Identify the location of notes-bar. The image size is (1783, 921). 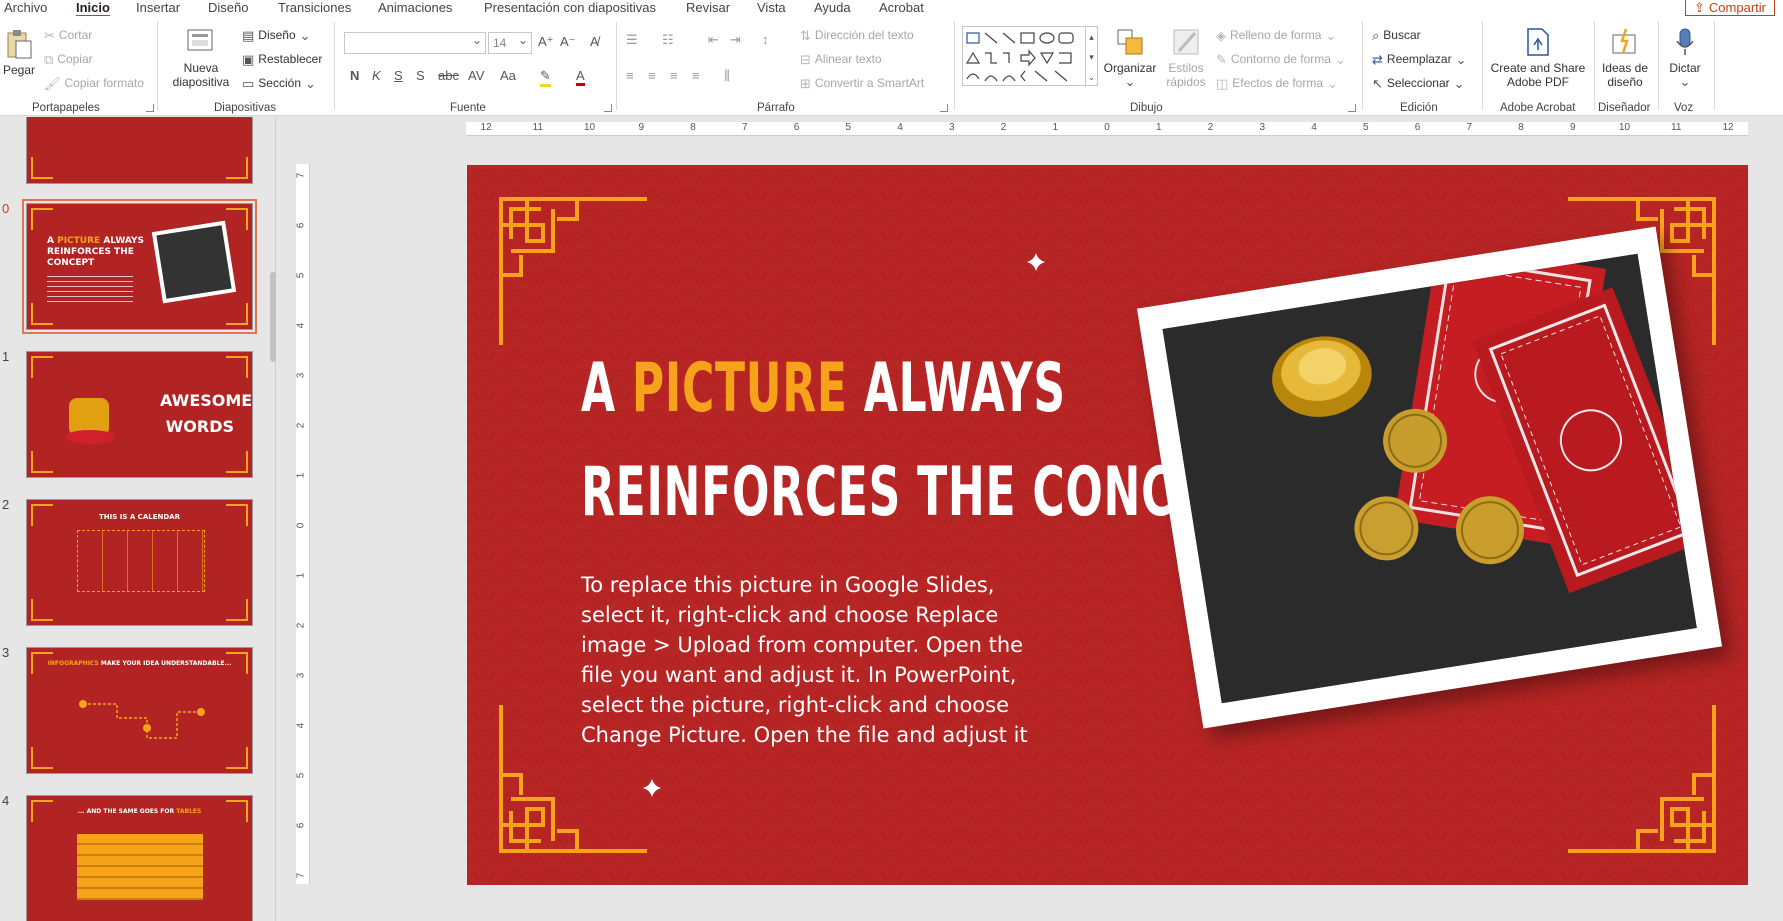
(1039, 910).